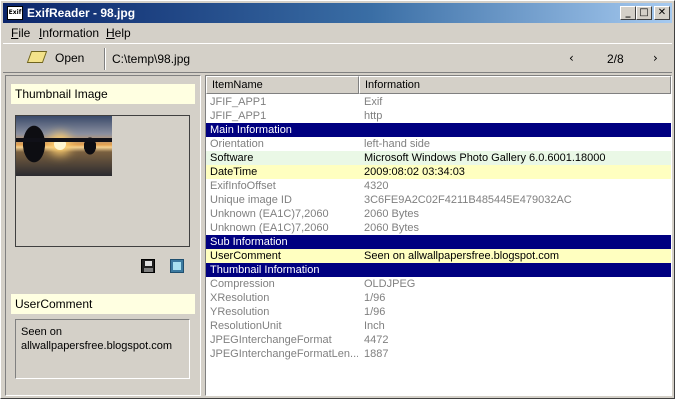 Image resolution: width=675 pixels, height=399 pixels. I want to click on previous-button: ‹, so click(571, 58).